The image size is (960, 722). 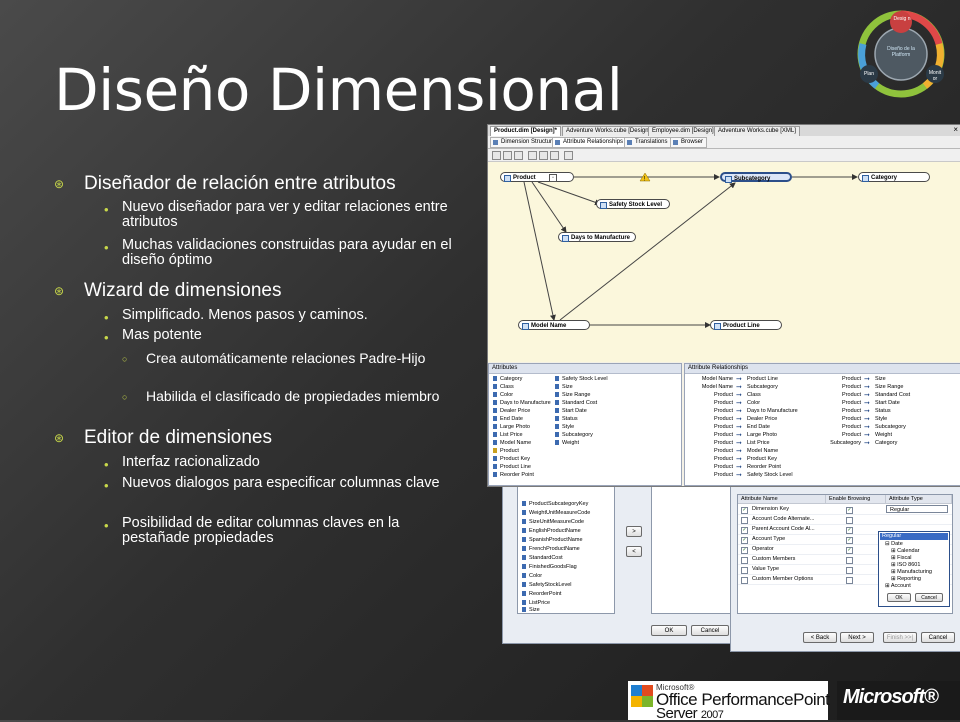 What do you see at coordinates (522, 403) in the screenshot?
I see `attribute-item: Days to Manufacture` at bounding box center [522, 403].